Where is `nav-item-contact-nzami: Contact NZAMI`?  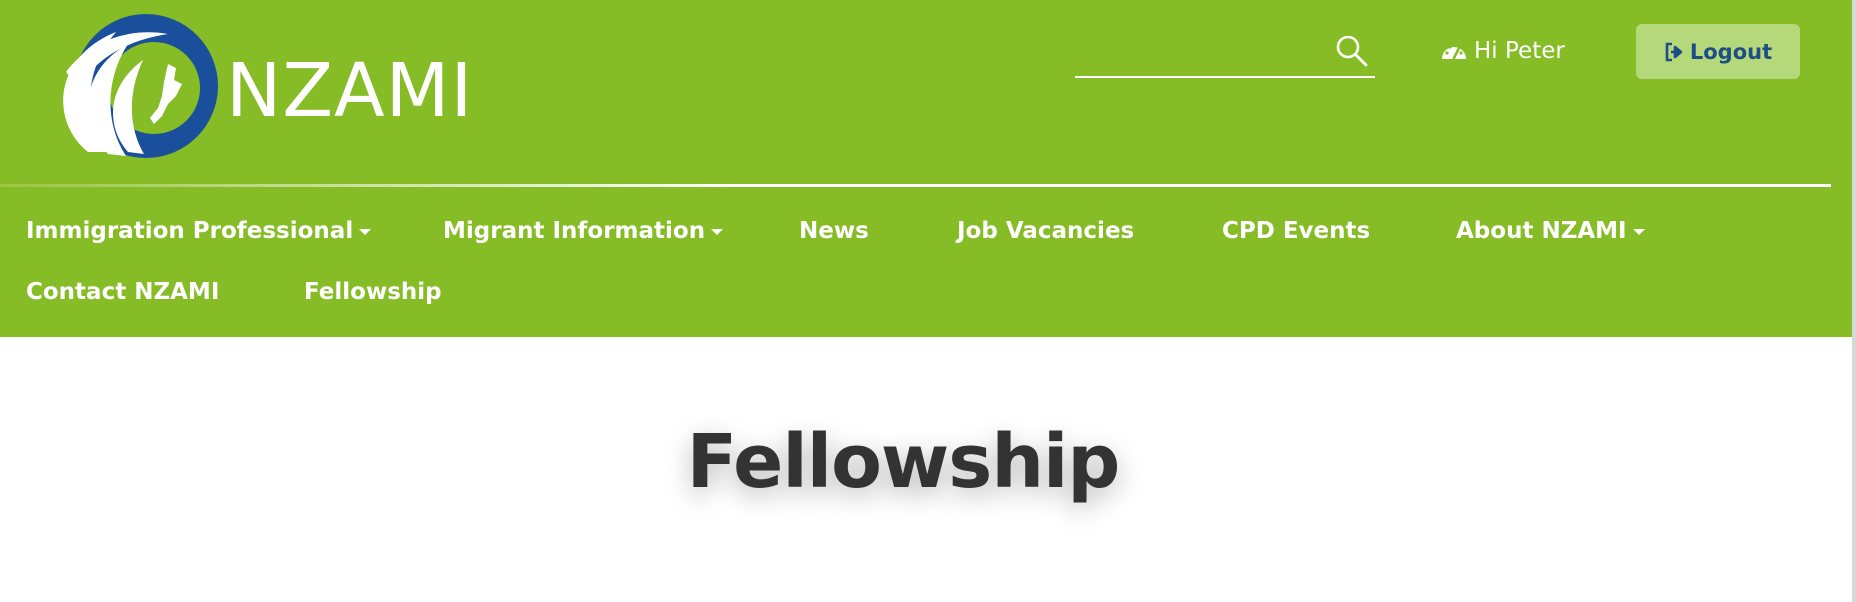 nav-item-contact-nzami: Contact NZAMI is located at coordinates (122, 292).